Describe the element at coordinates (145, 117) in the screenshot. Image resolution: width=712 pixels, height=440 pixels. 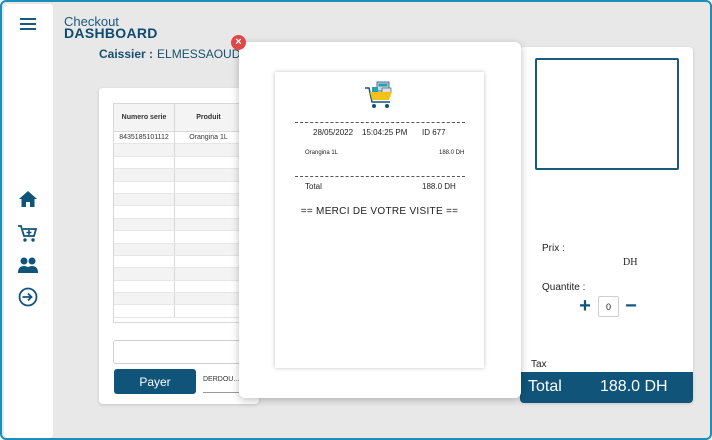
I see `column-header-serial: Numero serie` at that location.